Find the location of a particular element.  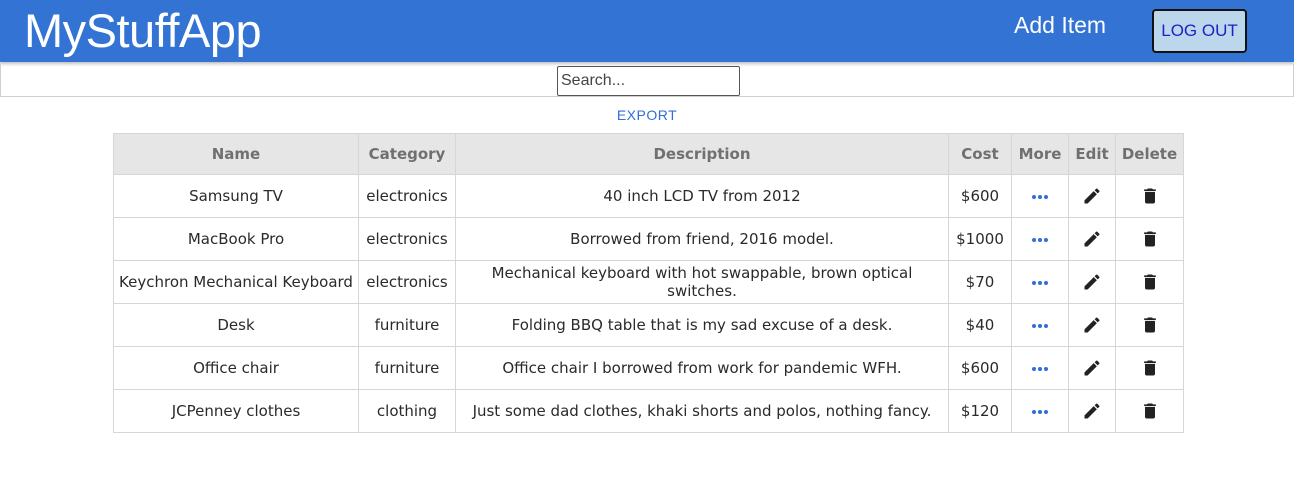

app-header: MyStuffApp Add Item LOG OUT is located at coordinates (647, 31).